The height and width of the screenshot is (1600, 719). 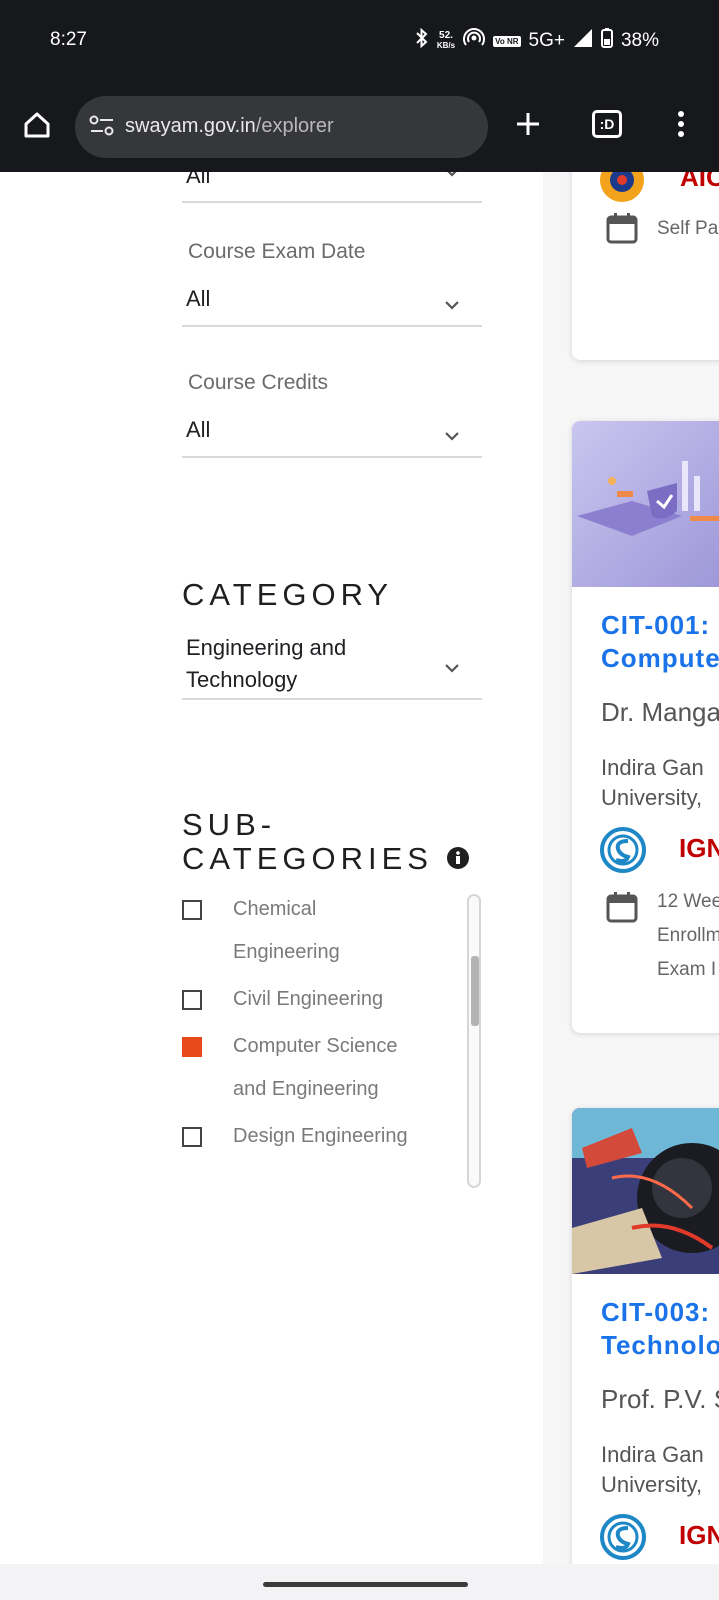 I want to click on subcategory-item-chemical: Chemical Engineering, so click(x=332, y=934).